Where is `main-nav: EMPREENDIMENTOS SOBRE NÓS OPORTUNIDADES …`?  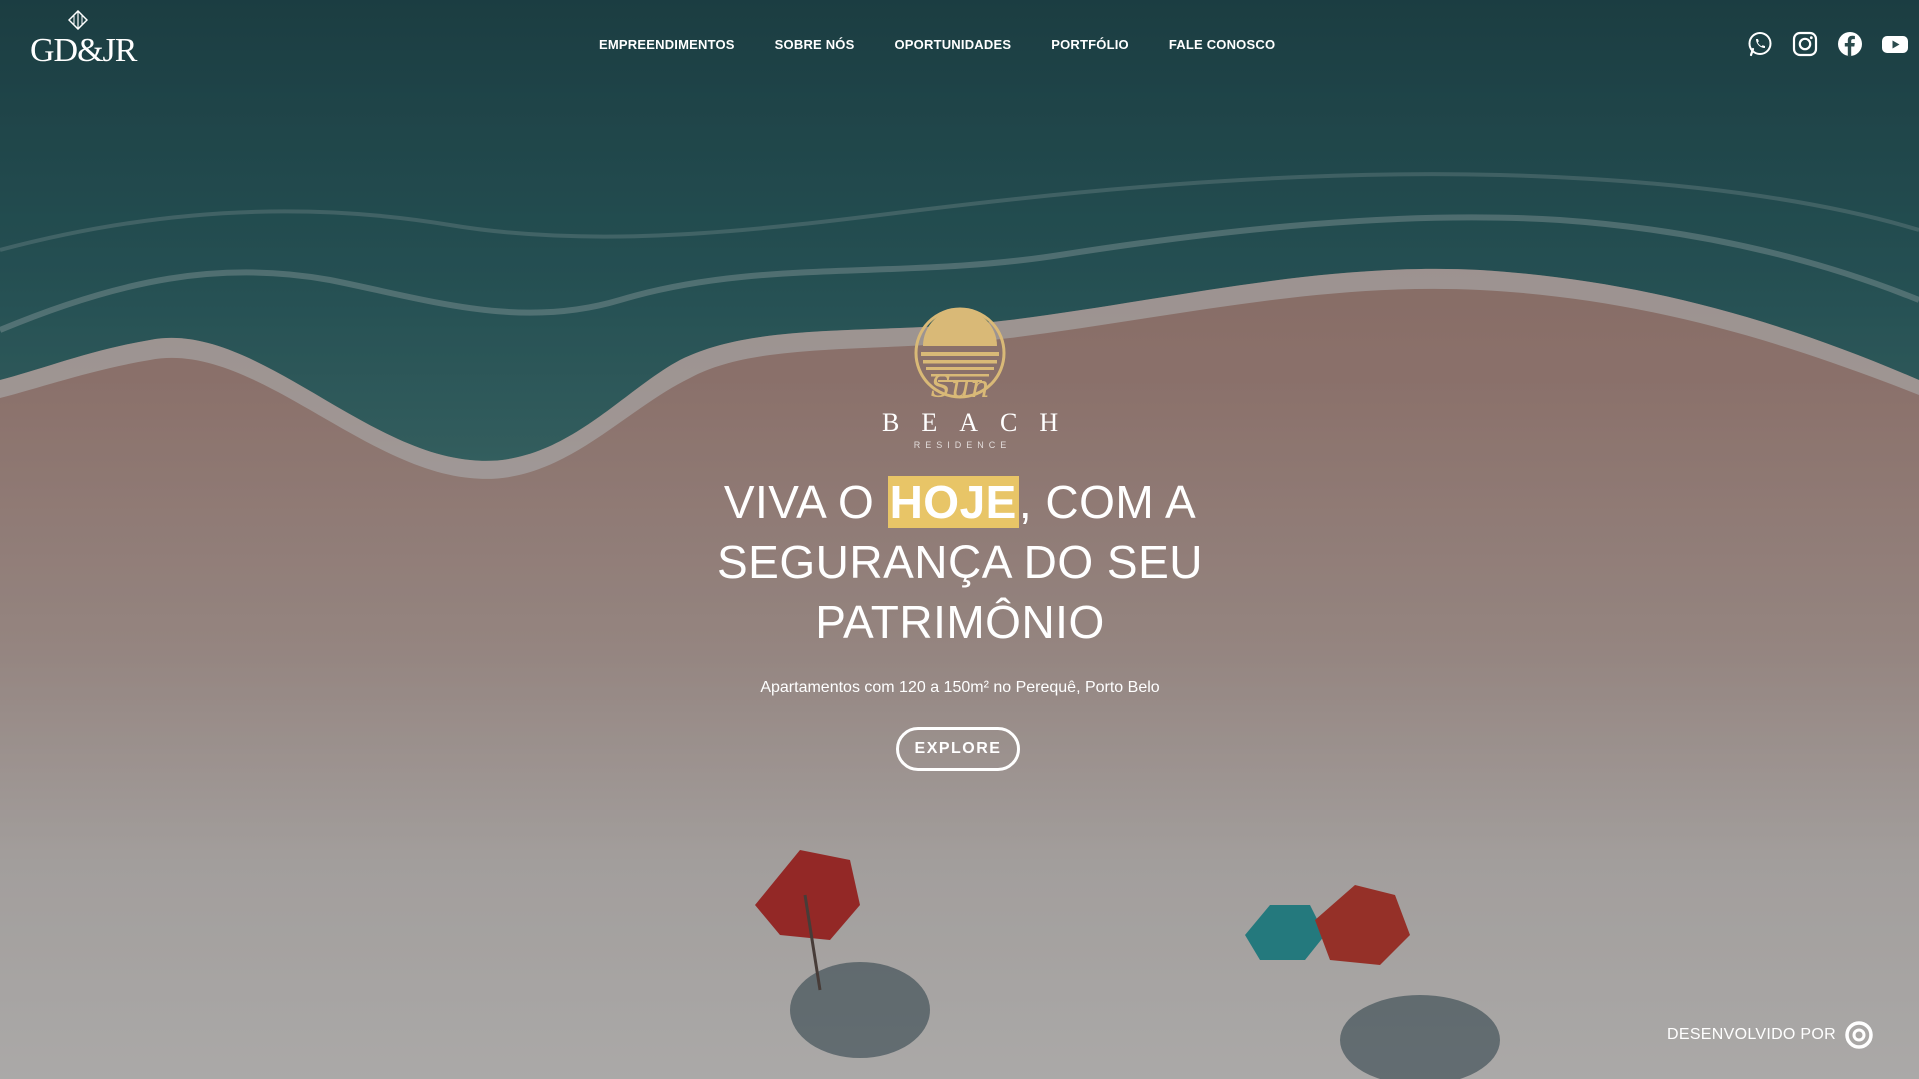
main-nav: EMPREENDIMENTOS SOBRE NÓS OPORTUNIDADES … is located at coordinates (957, 45).